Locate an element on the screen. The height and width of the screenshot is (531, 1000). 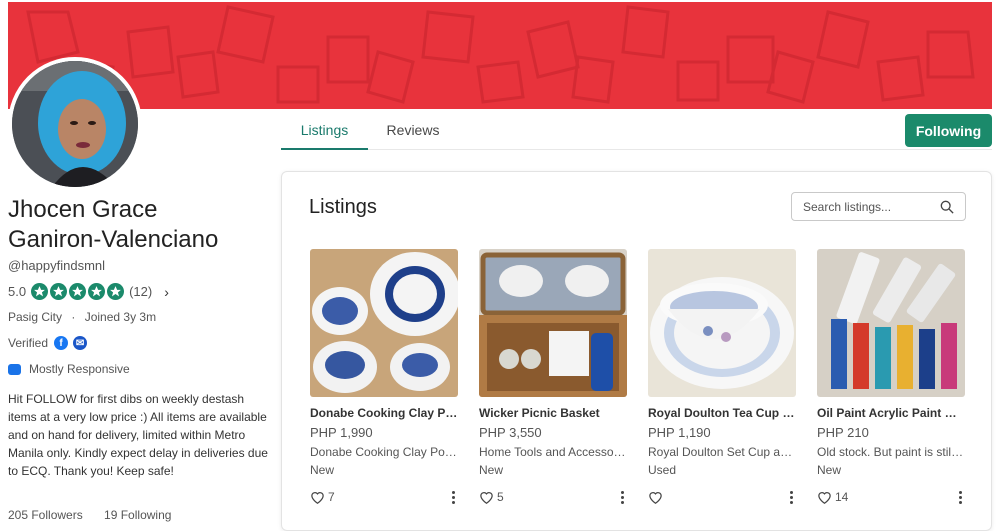
listing-description: Old stock. But paint is still good is located at coordinates (891, 452).